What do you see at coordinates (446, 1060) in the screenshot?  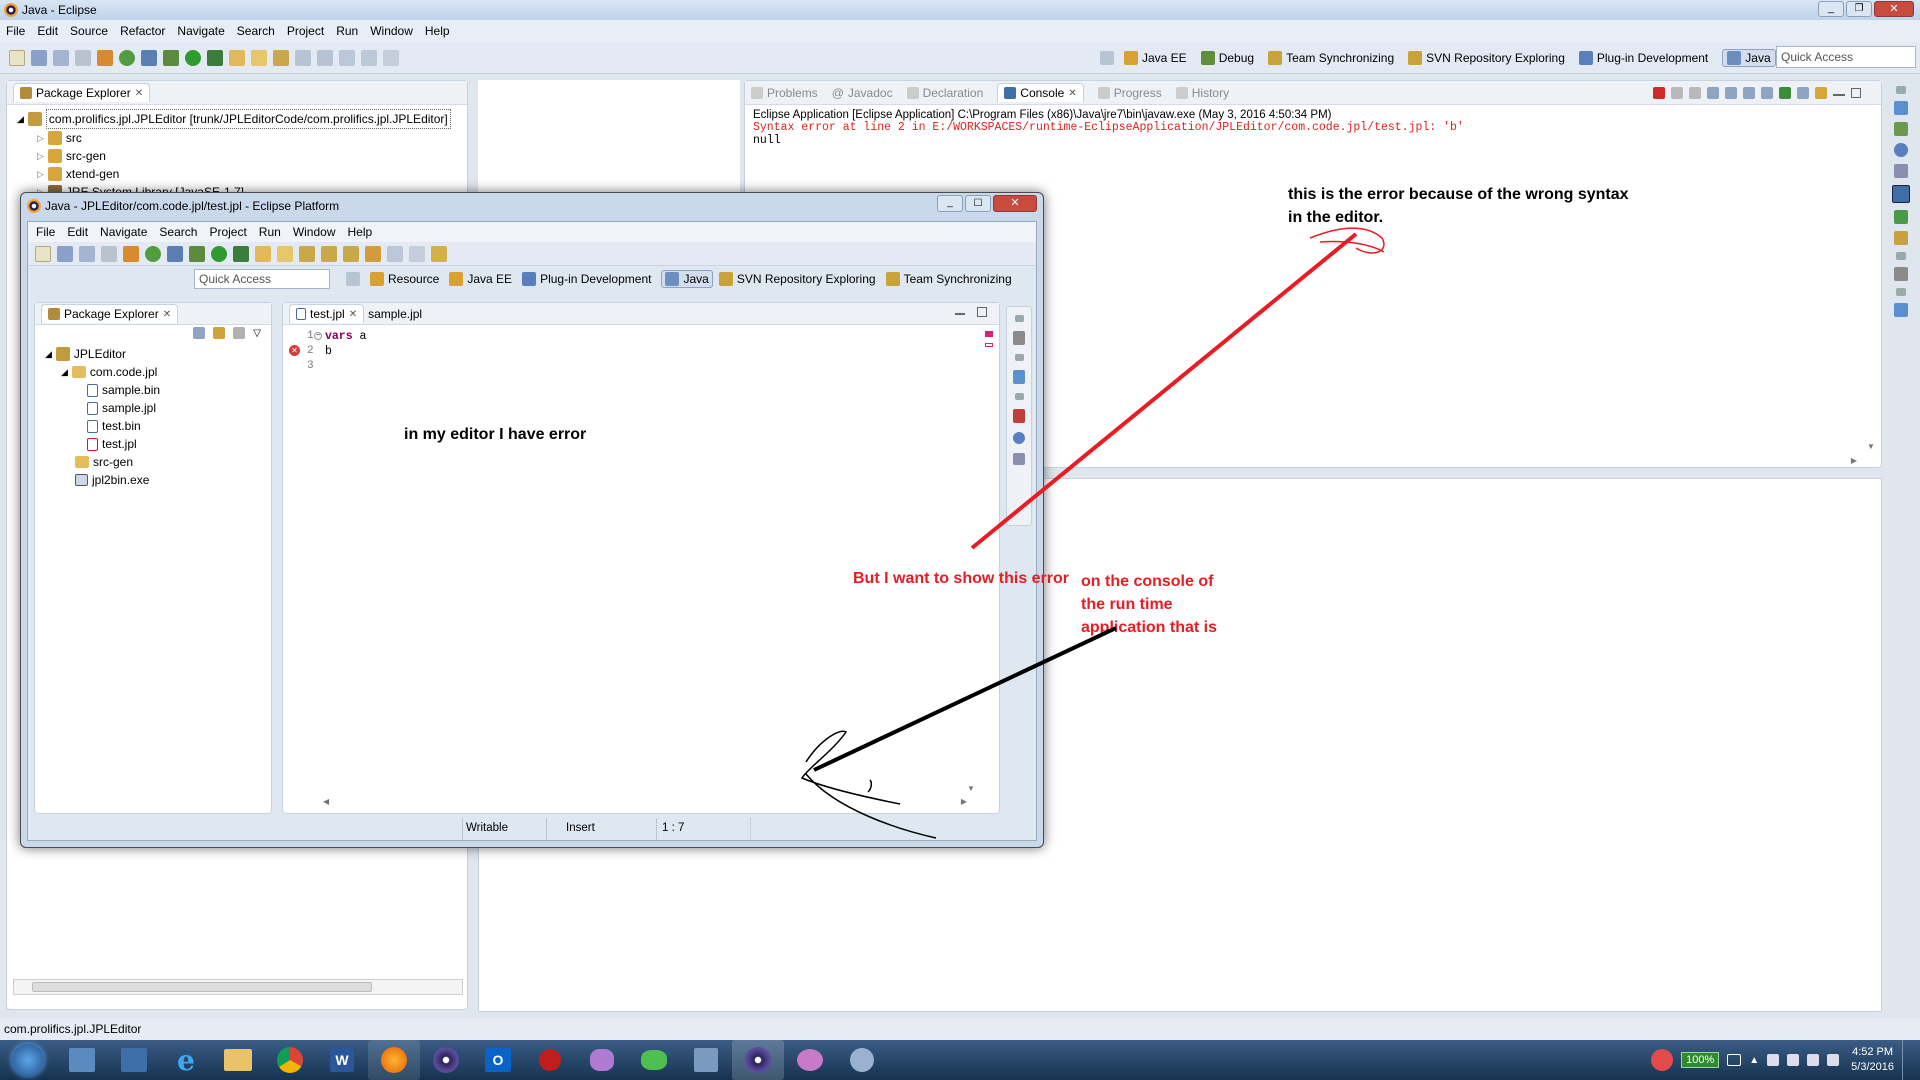 I see `taskbar-app-eclipse` at bounding box center [446, 1060].